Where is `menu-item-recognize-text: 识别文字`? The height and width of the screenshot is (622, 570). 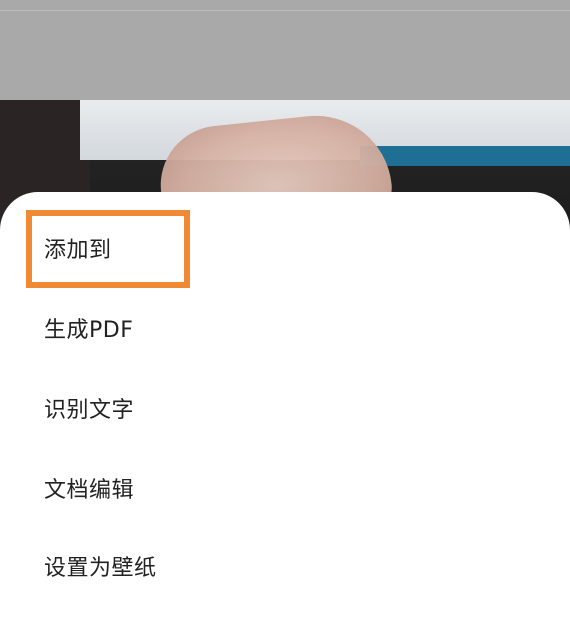
menu-item-recognize-text: 识别文字 is located at coordinates (285, 408).